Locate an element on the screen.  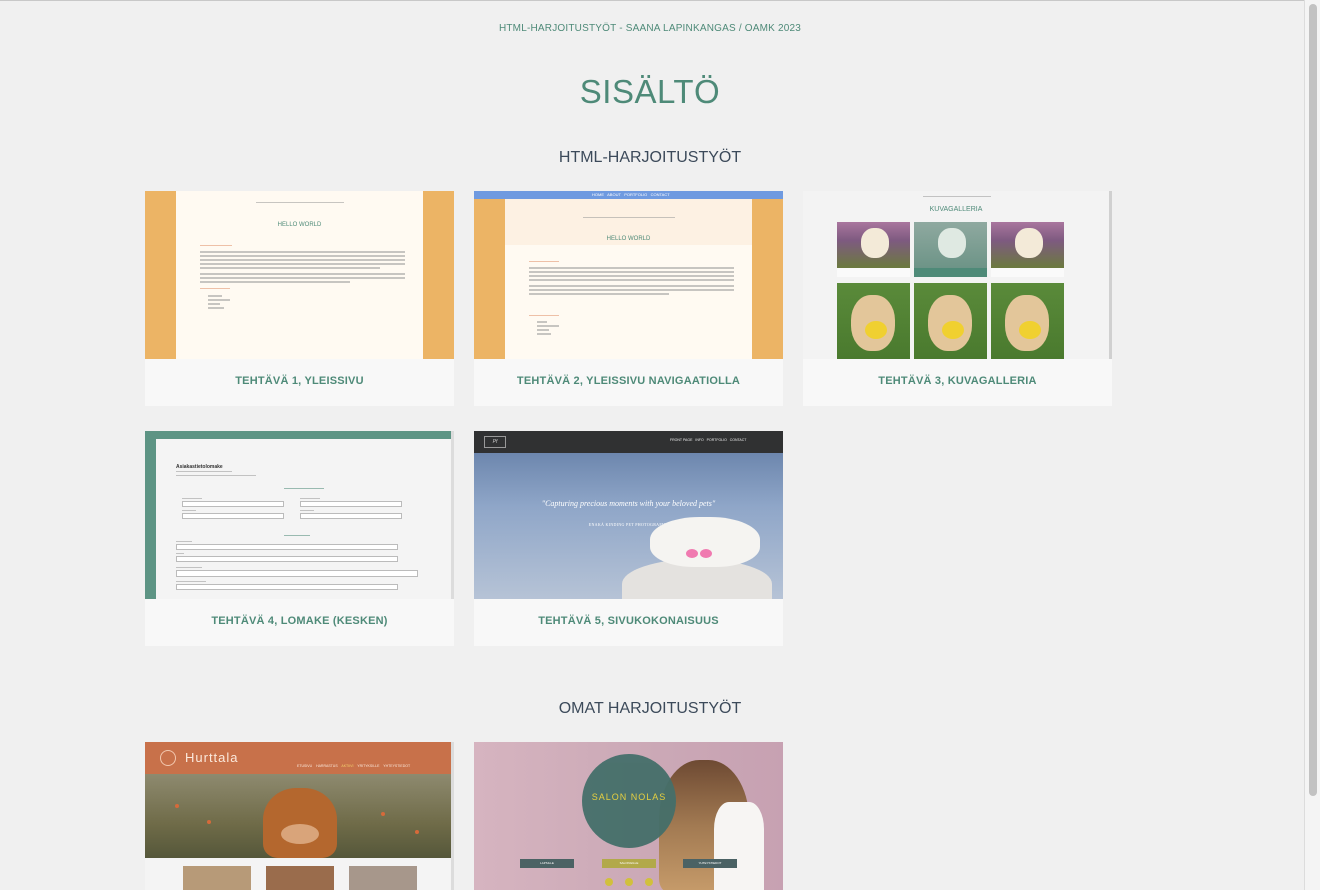
preview-nav: HOME ABOUT PORTFOLIO CONTACT is located at coordinates (628, 195).